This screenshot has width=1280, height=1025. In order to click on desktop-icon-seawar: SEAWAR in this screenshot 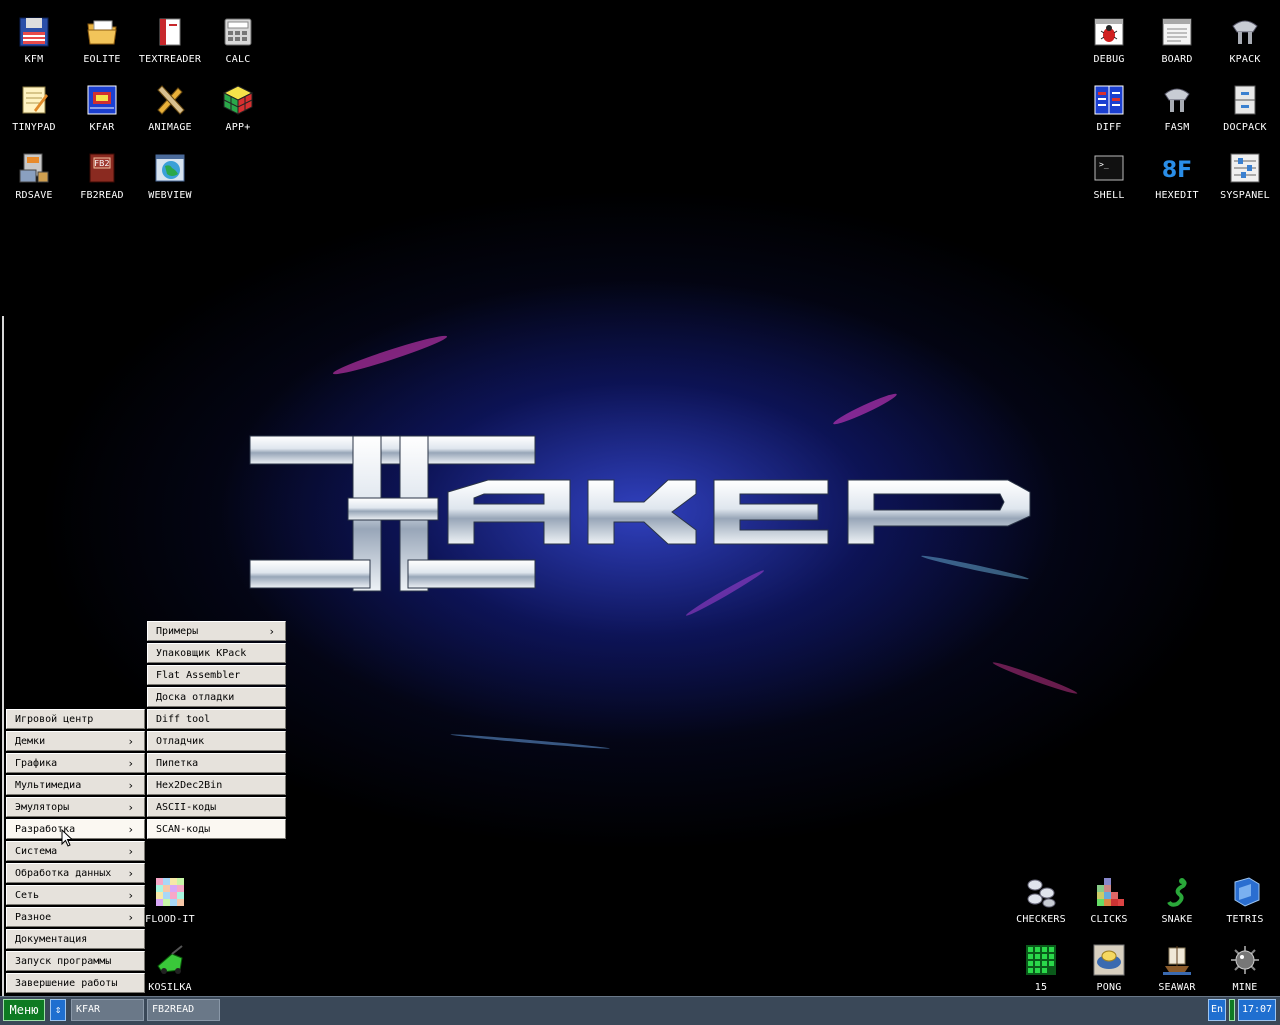, I will do `click(1177, 966)`.